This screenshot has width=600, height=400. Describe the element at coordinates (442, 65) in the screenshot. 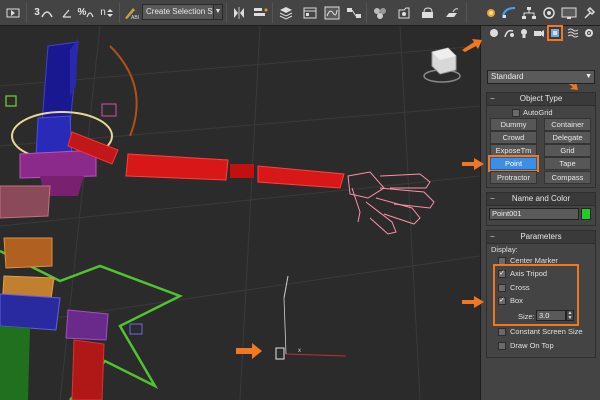

I see `viewcube-icon` at that location.